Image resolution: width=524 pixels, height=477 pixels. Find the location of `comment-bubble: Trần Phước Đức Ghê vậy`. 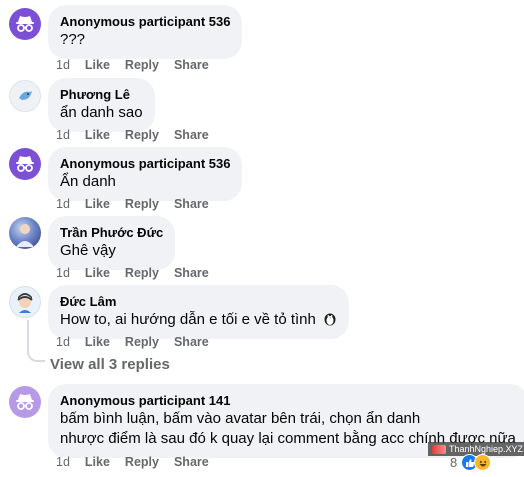

comment-bubble: Trần Phước Đức Ghê vậy is located at coordinates (112, 243).